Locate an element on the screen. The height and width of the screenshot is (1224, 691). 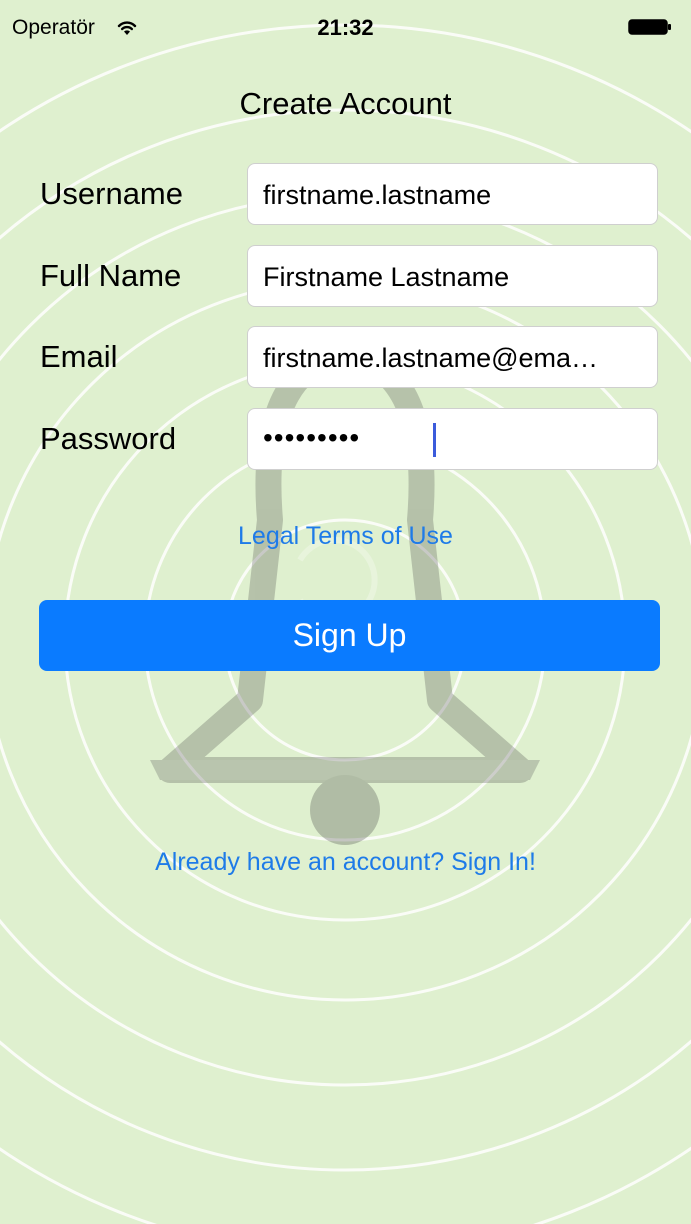
text-cursor is located at coordinates (434, 440).